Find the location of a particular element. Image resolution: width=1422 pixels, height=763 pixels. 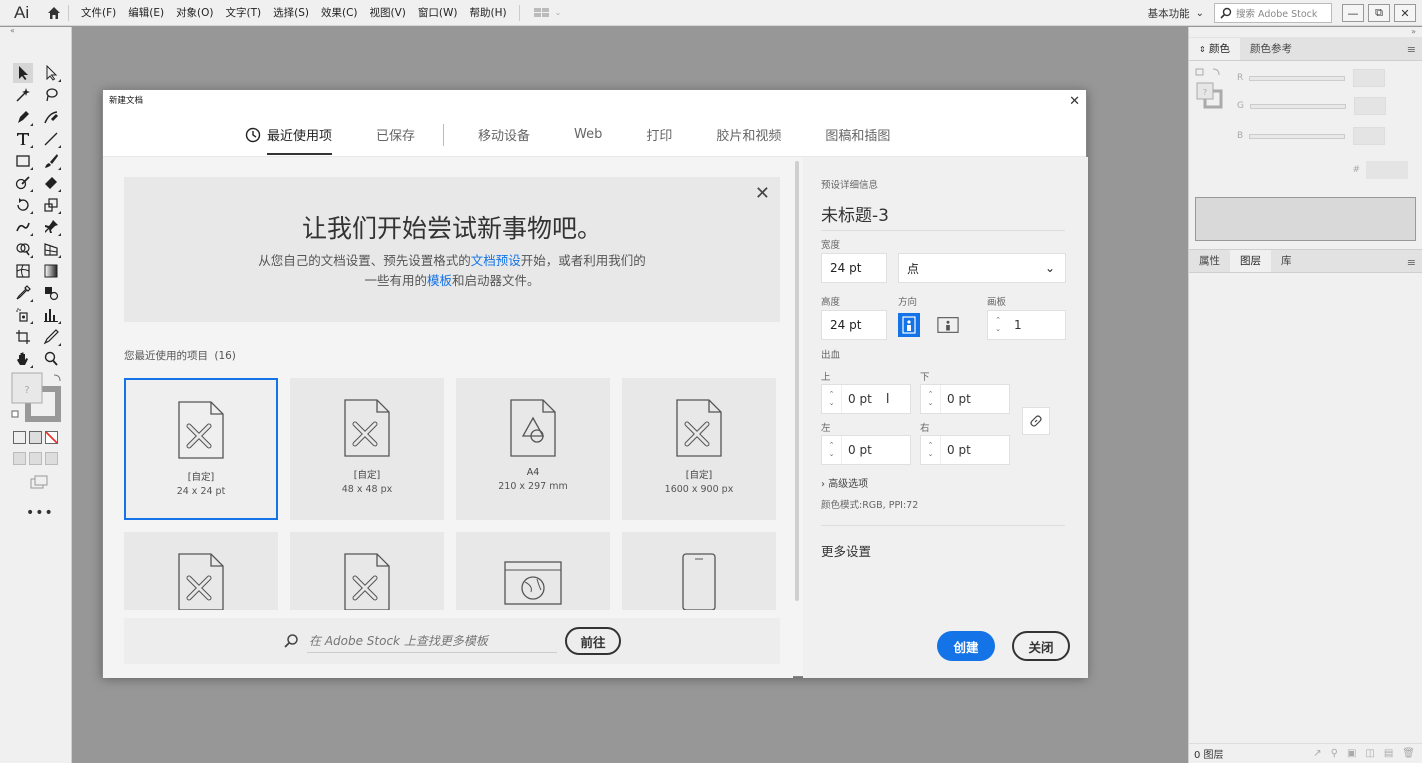

trash-icon: 🗑 is located at coordinates (1408, 753).